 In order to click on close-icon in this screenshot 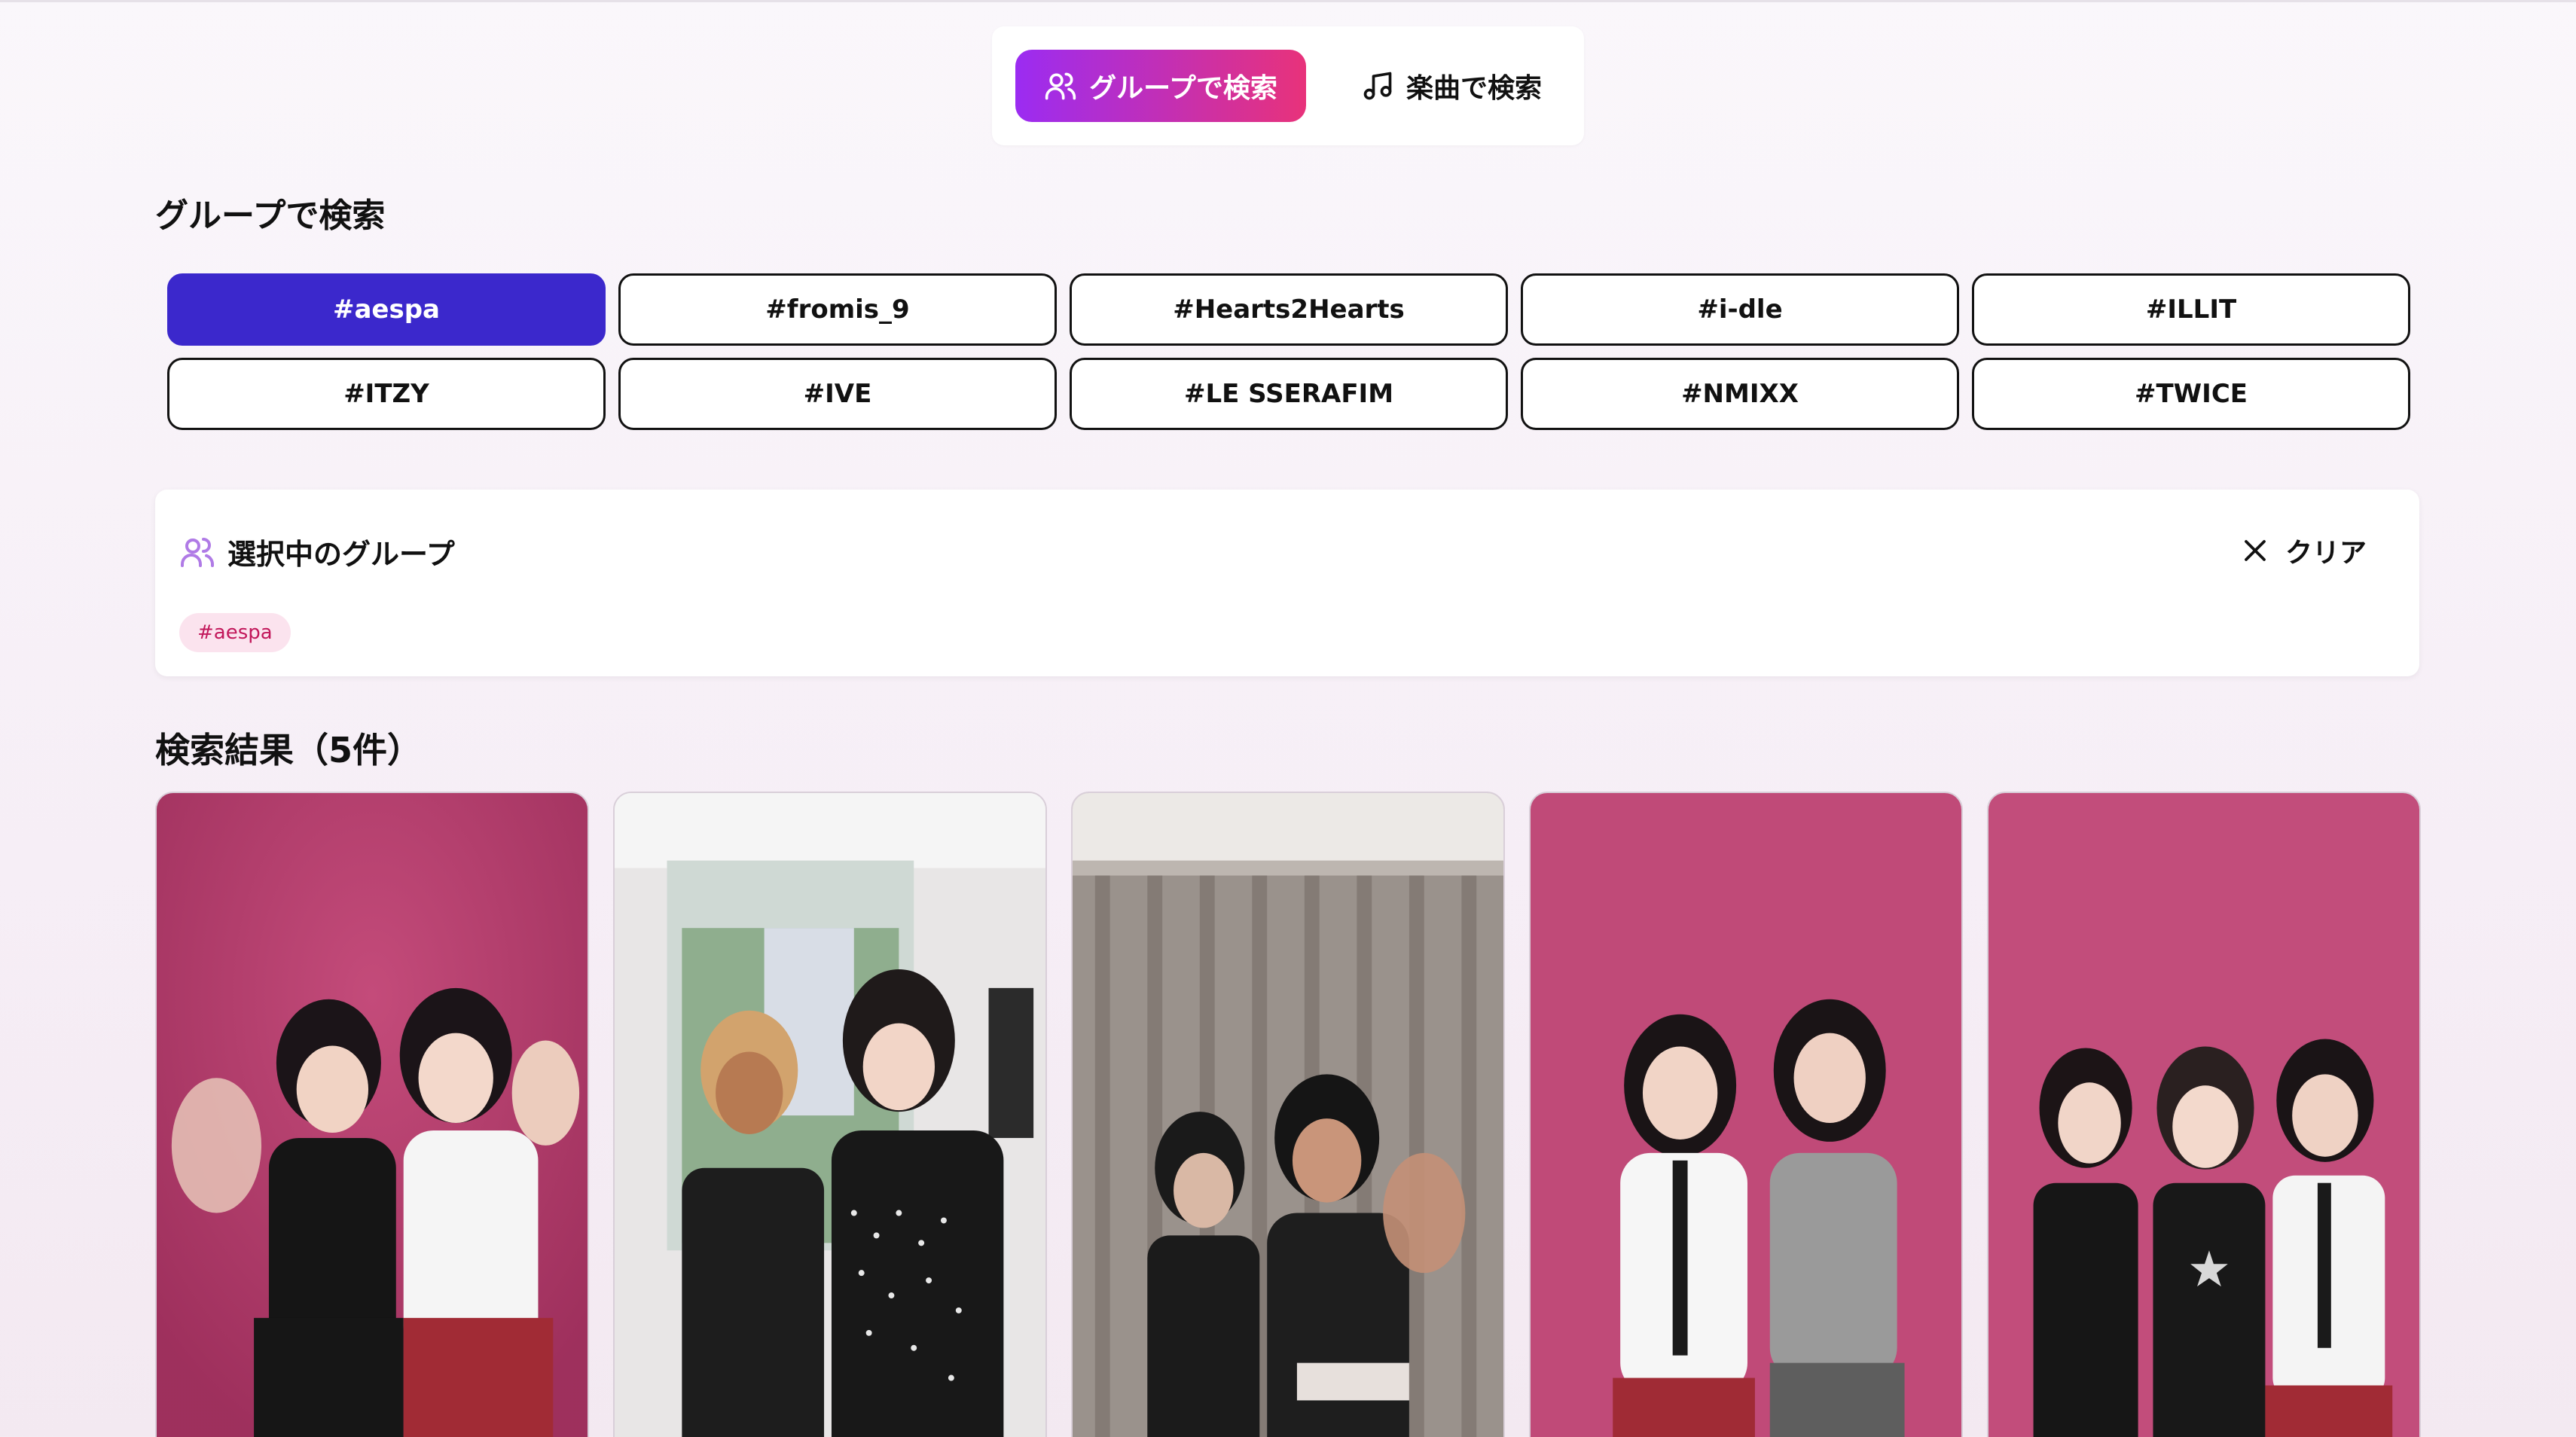, I will do `click(2255, 550)`.